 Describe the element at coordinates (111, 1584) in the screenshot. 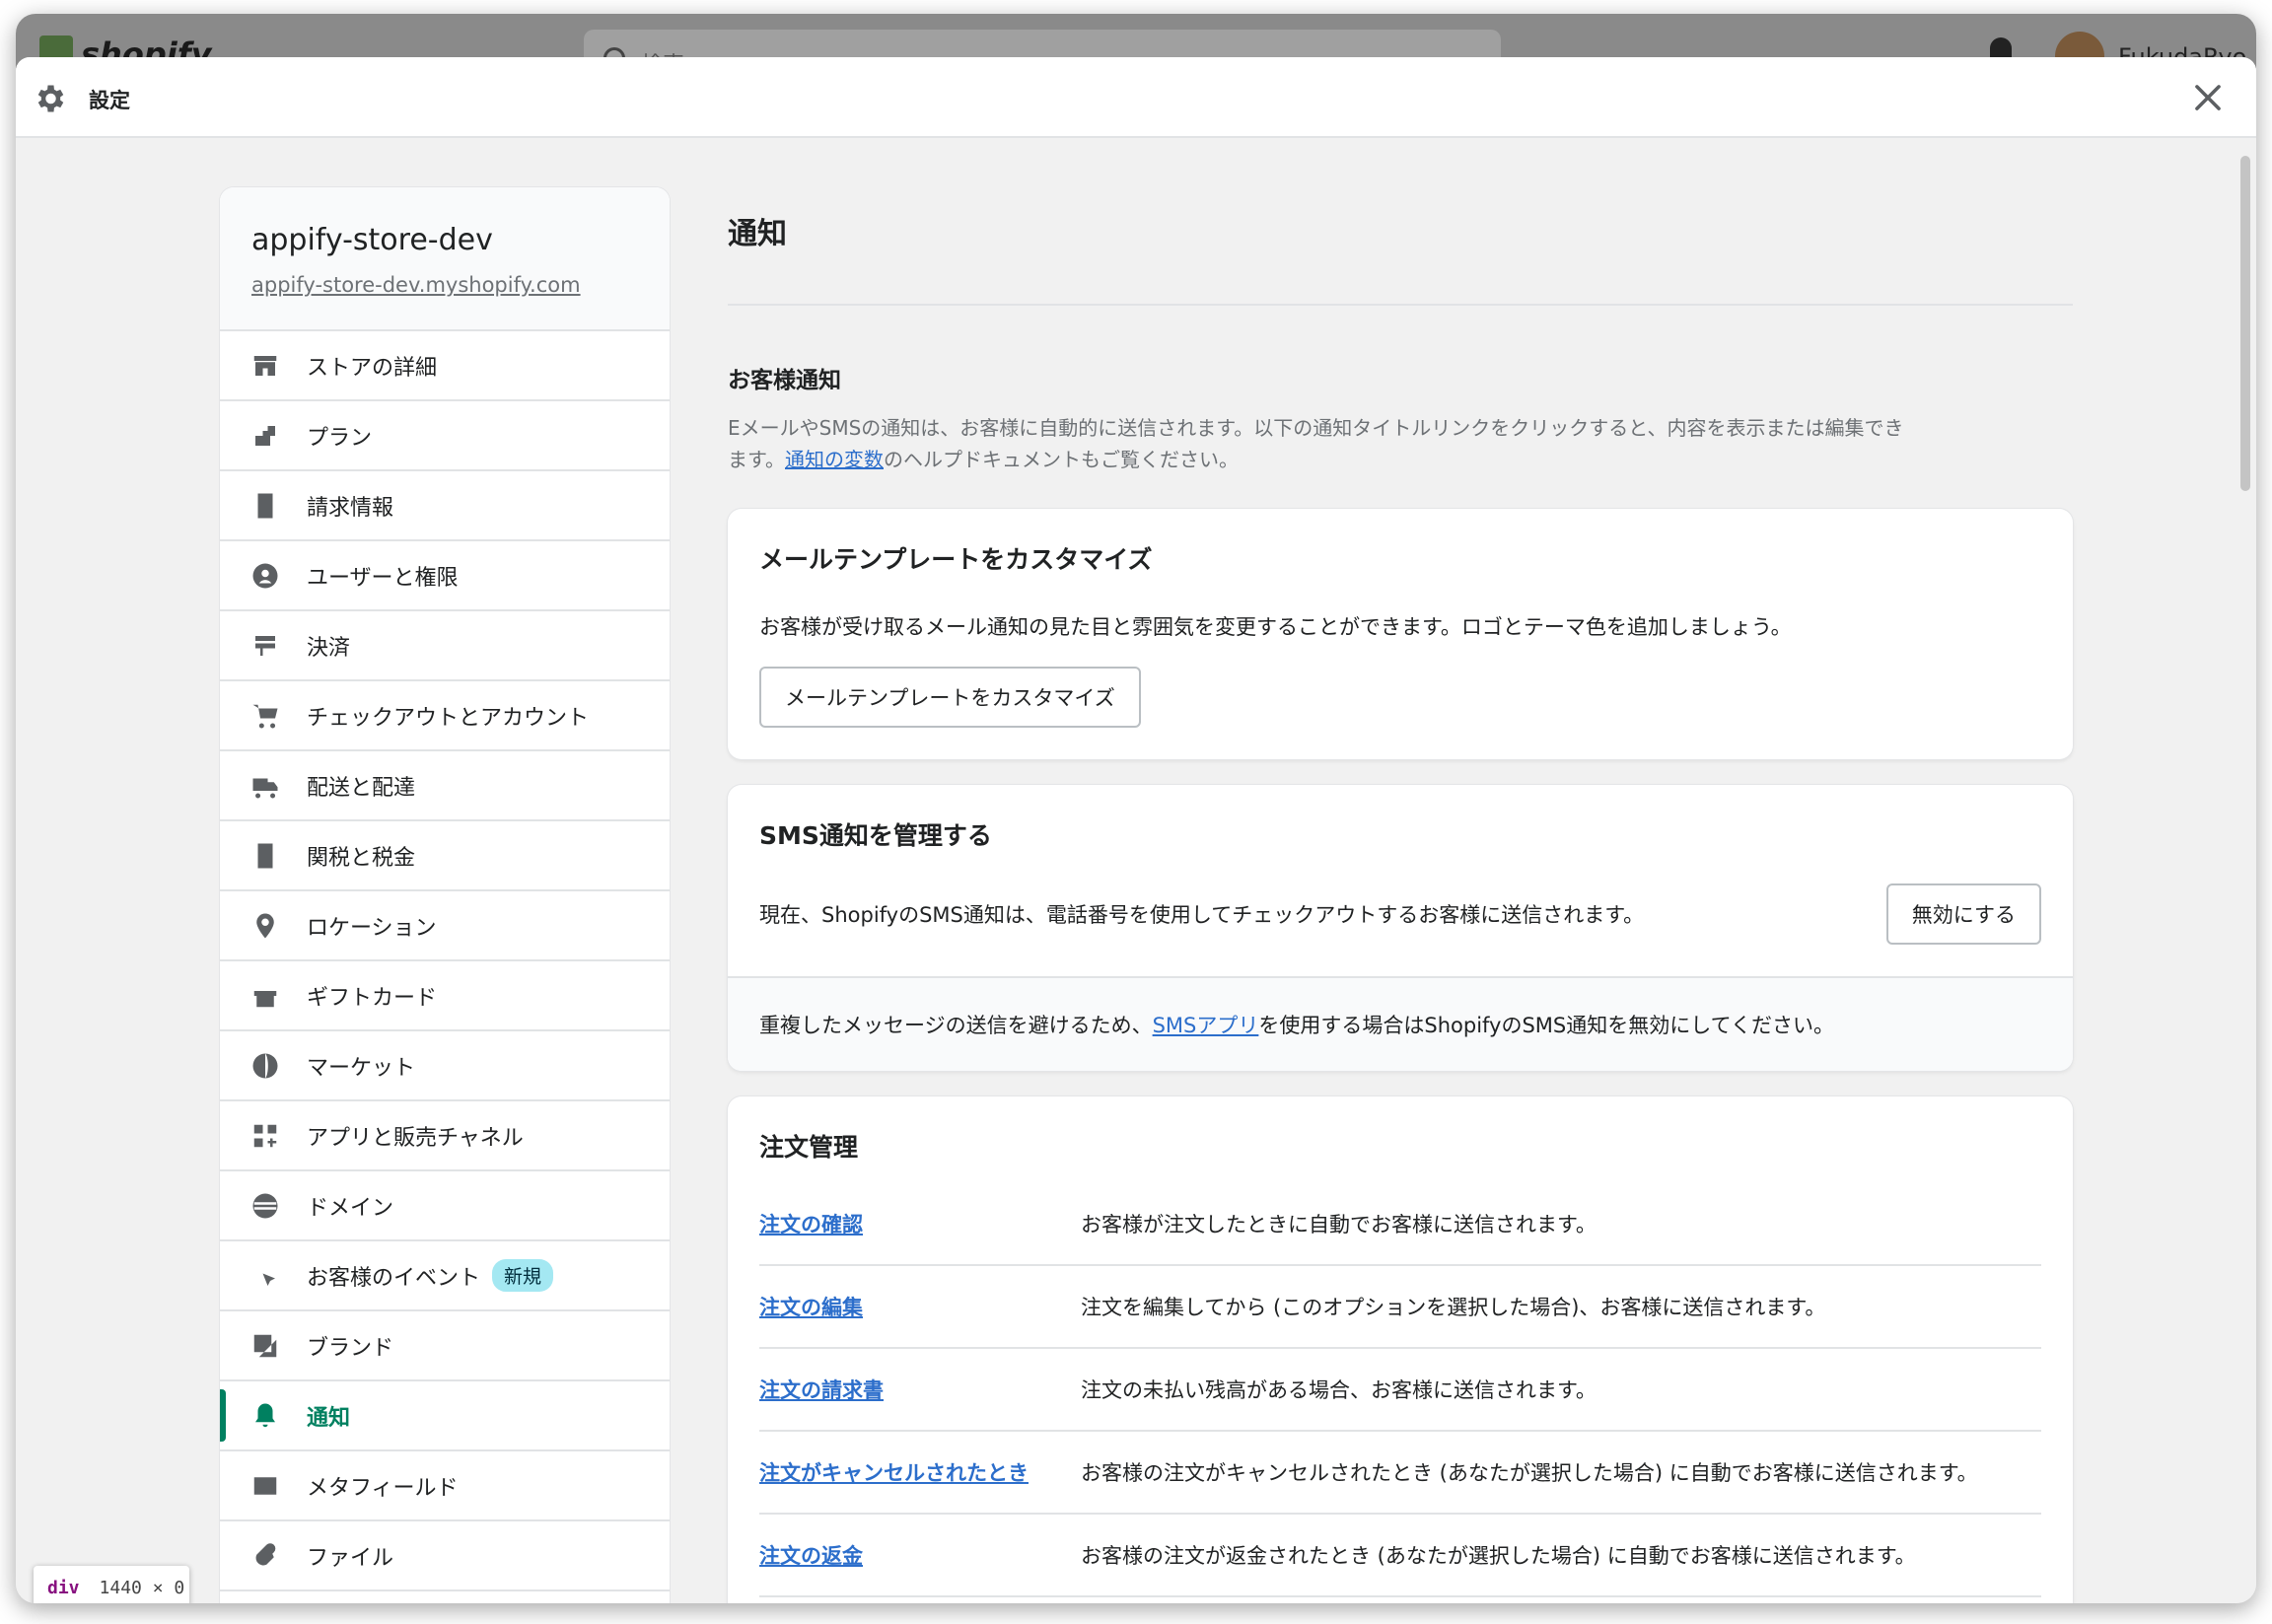

I see `devtools-tooltip: div 1440 × 0` at that location.